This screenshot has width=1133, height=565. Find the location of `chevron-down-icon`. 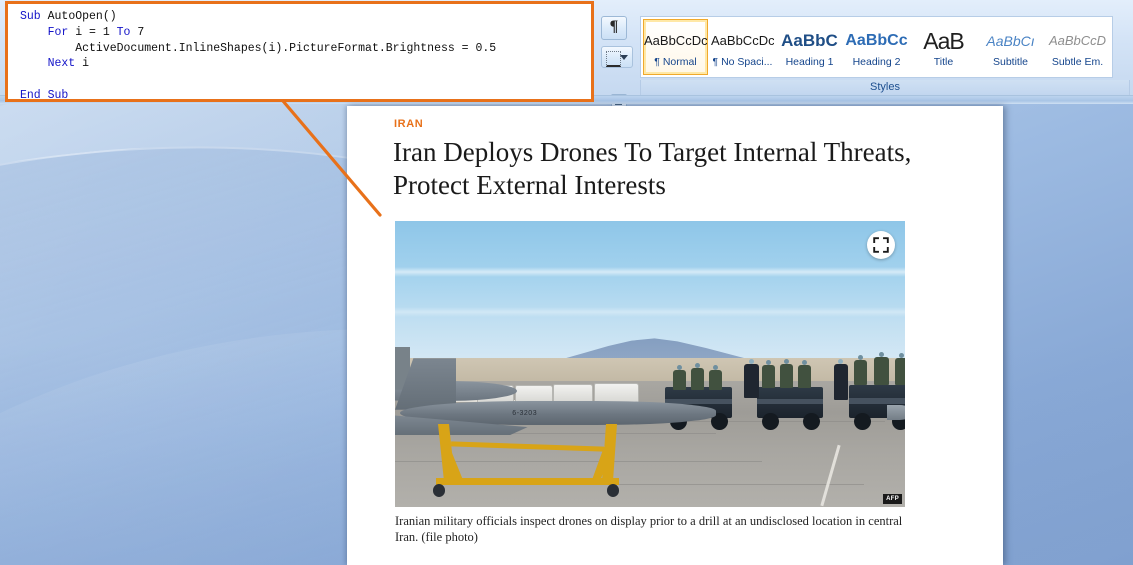

chevron-down-icon is located at coordinates (624, 57).